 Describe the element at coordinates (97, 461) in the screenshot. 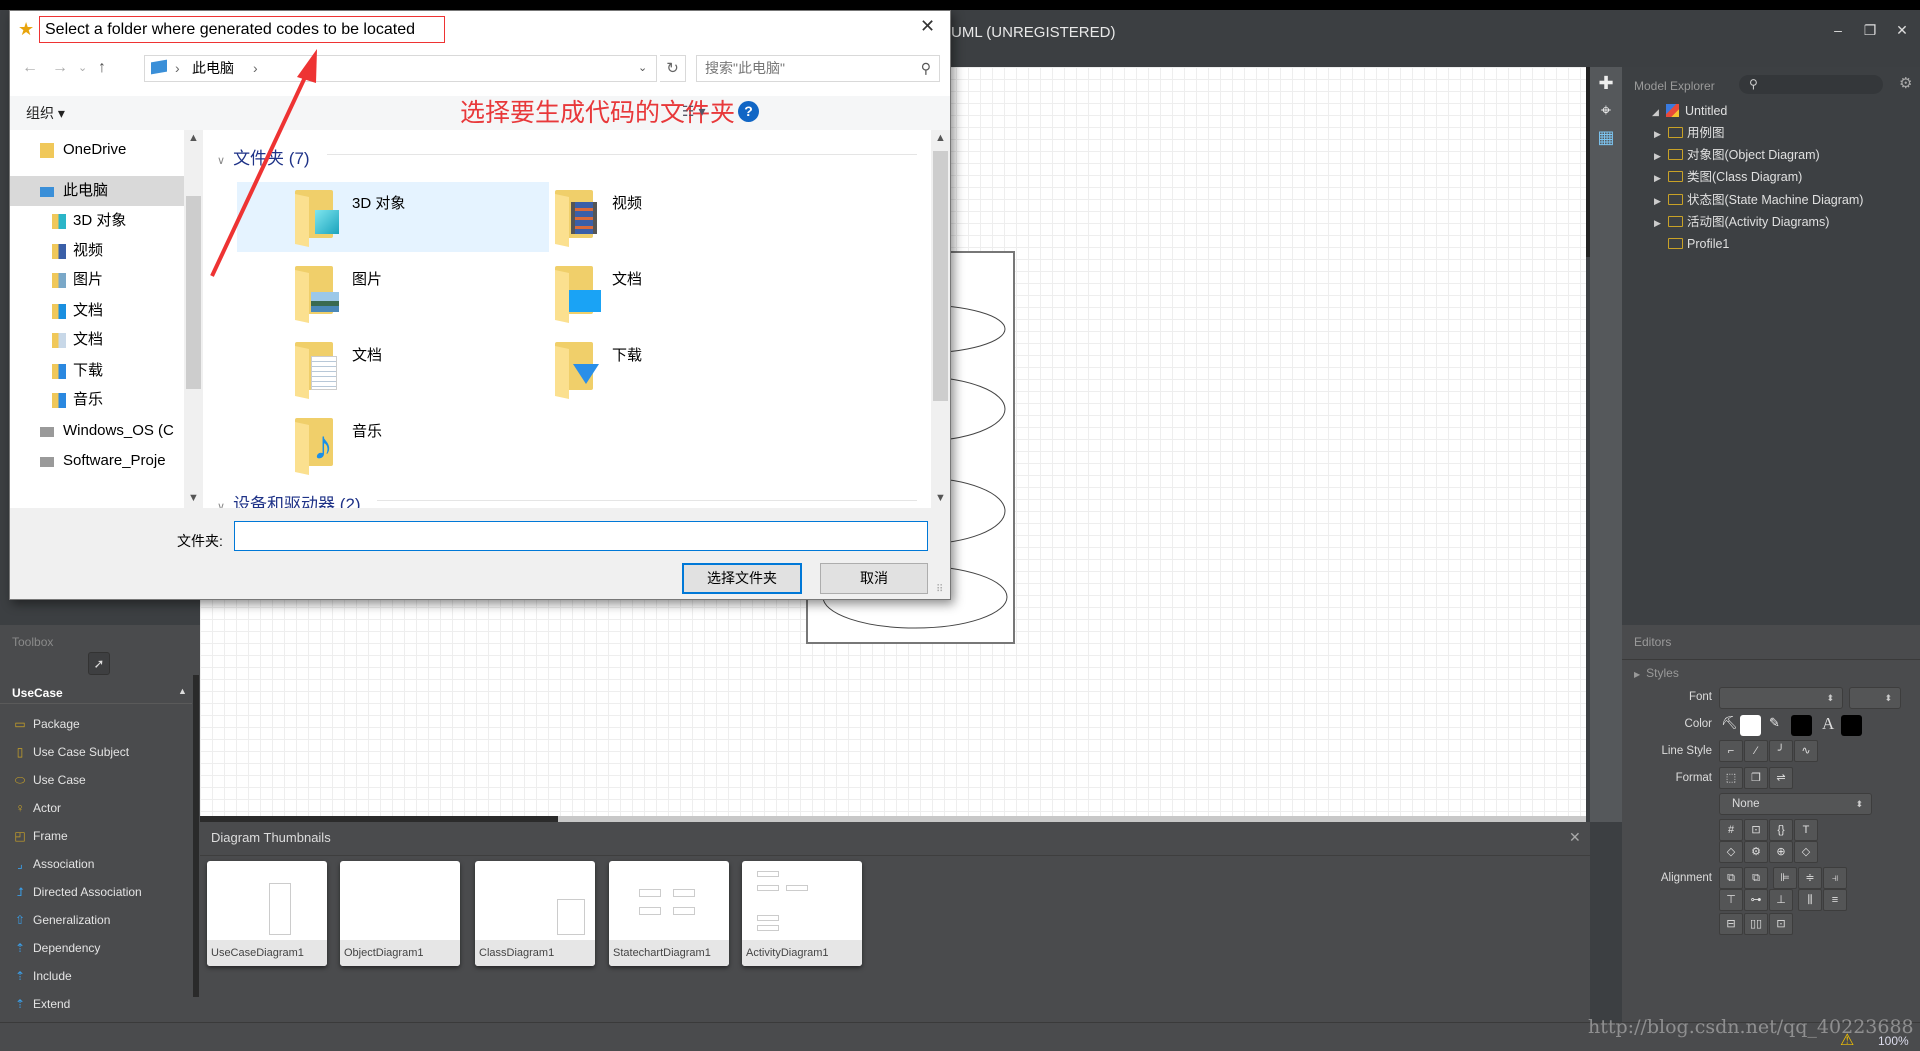

I see `nav-item: Software_Proje` at that location.